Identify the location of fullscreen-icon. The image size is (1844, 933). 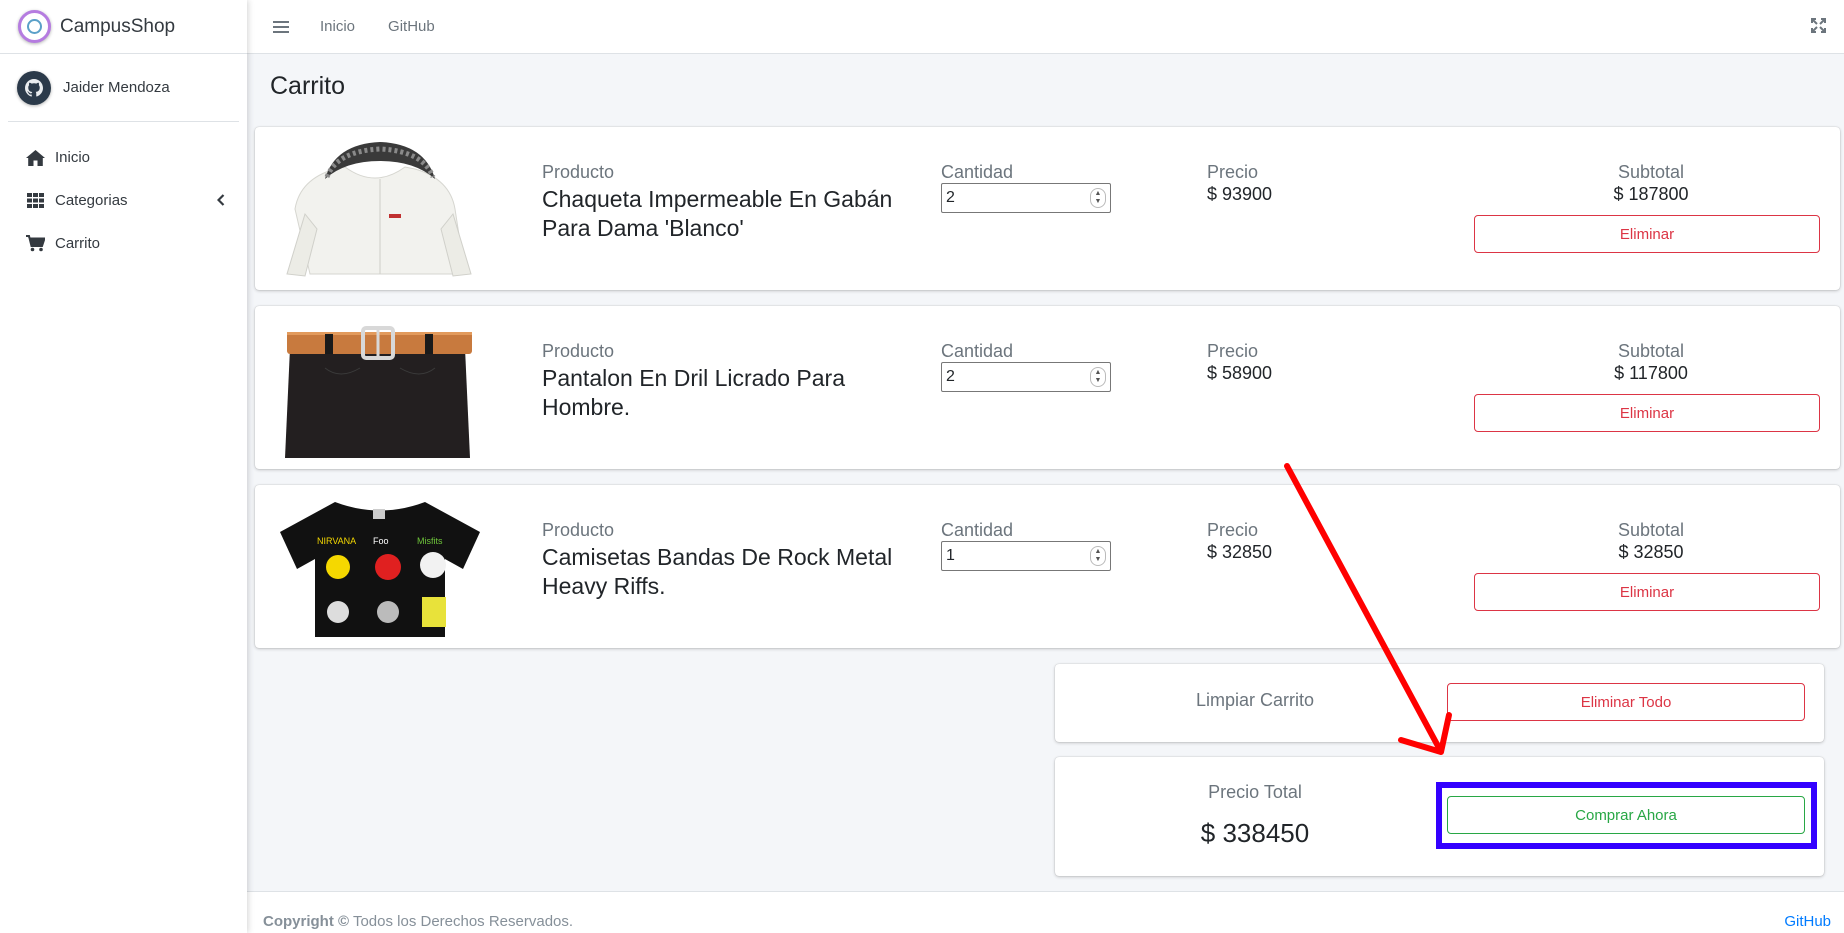
(1818, 28).